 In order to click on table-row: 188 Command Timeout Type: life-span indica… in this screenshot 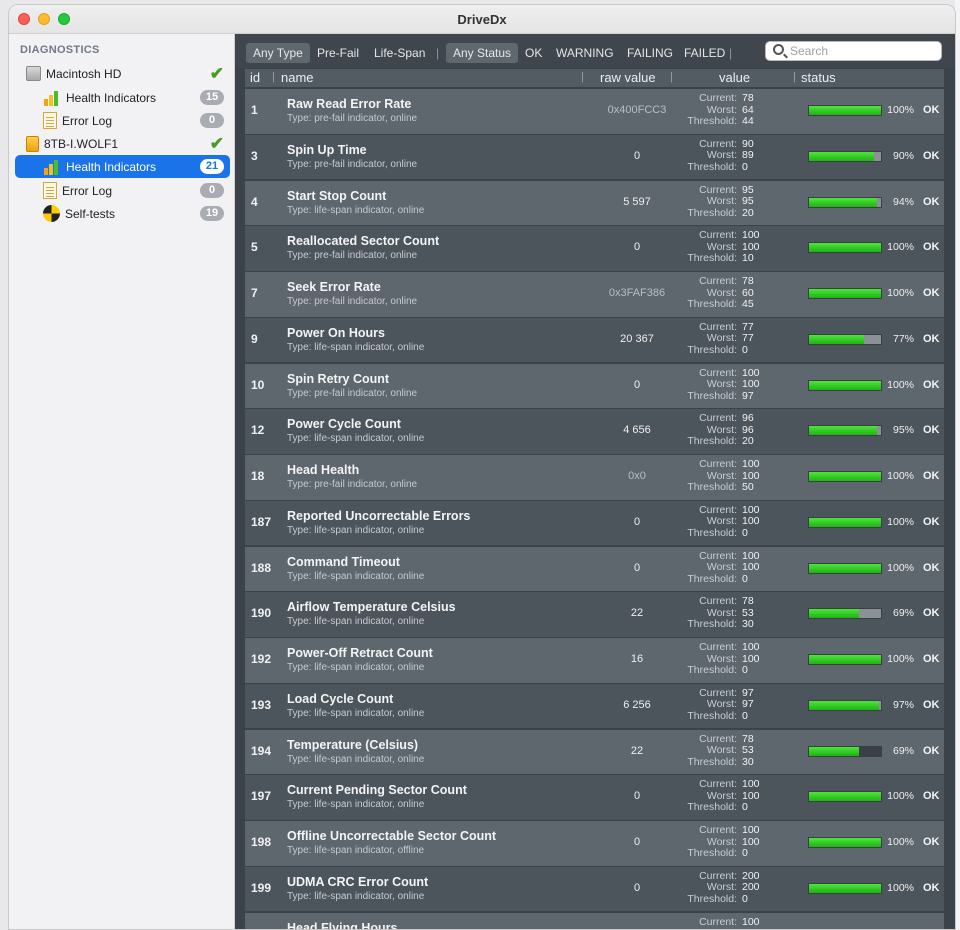, I will do `click(594, 569)`.